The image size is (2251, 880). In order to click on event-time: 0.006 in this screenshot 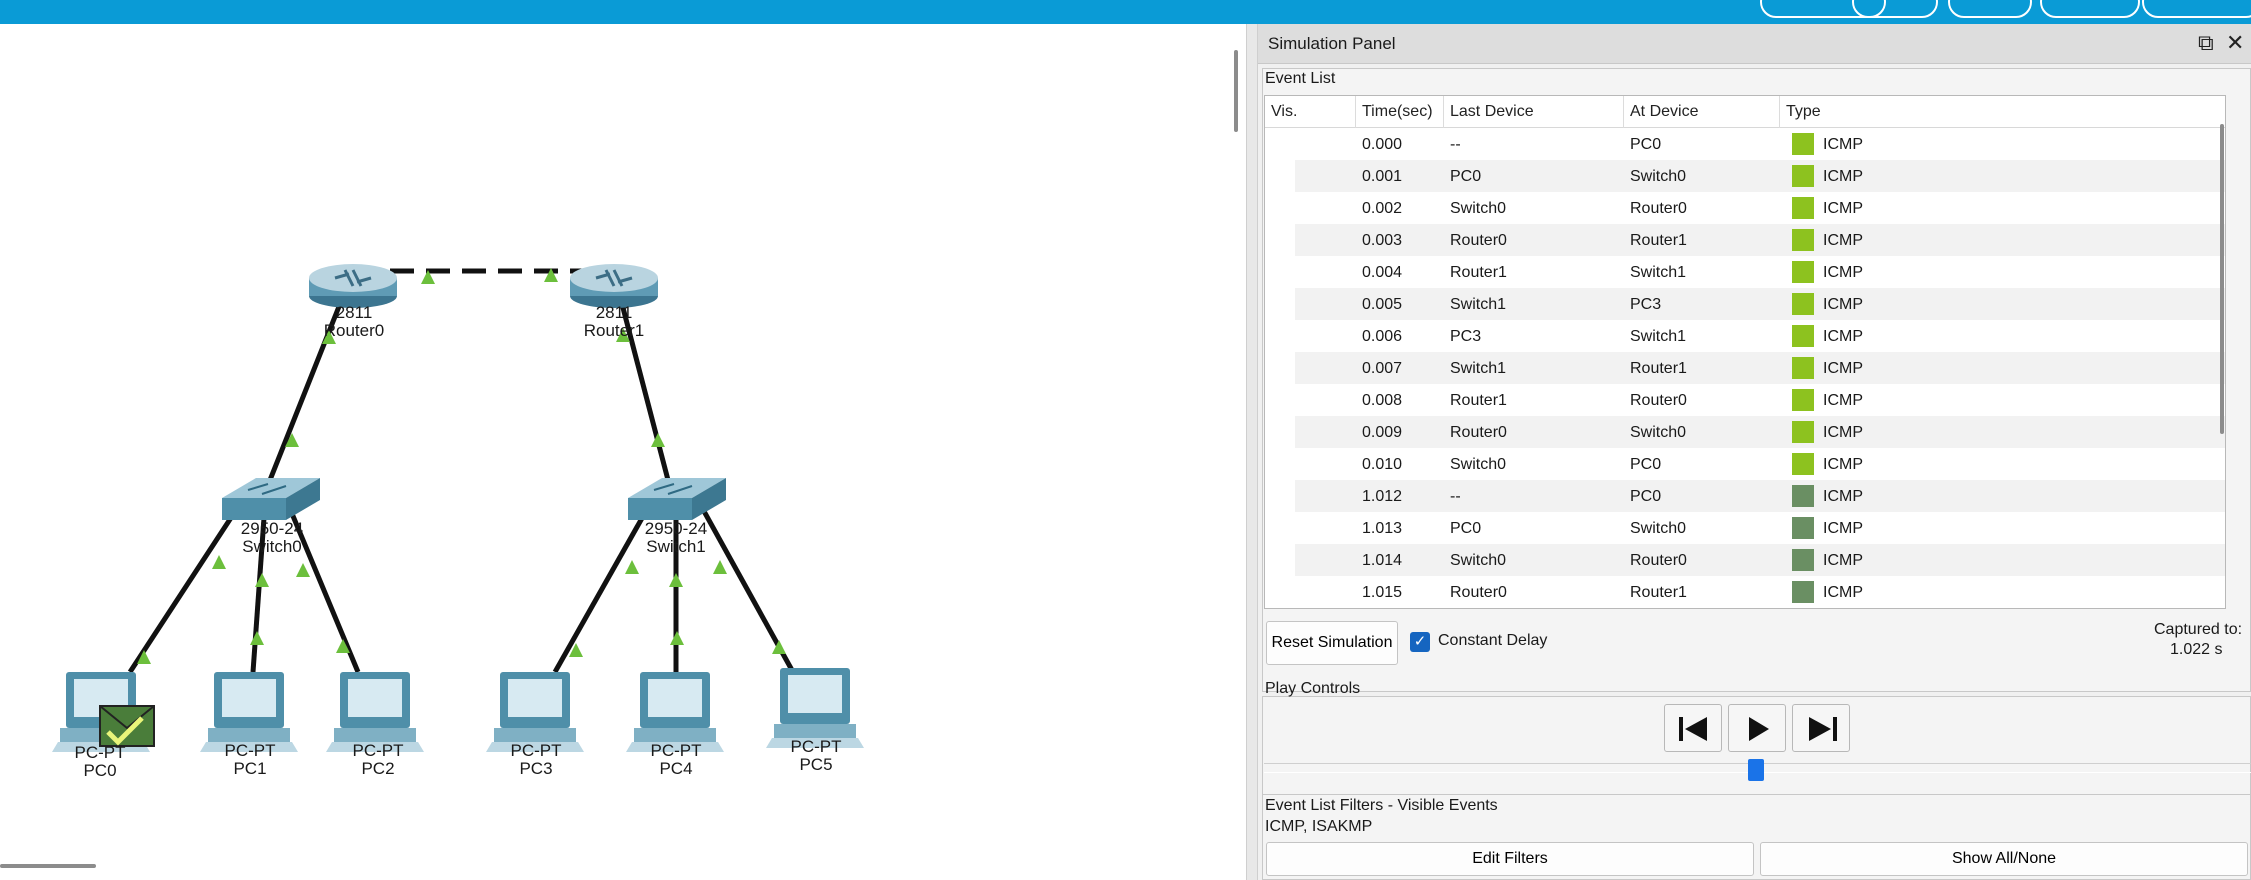, I will do `click(1382, 336)`.